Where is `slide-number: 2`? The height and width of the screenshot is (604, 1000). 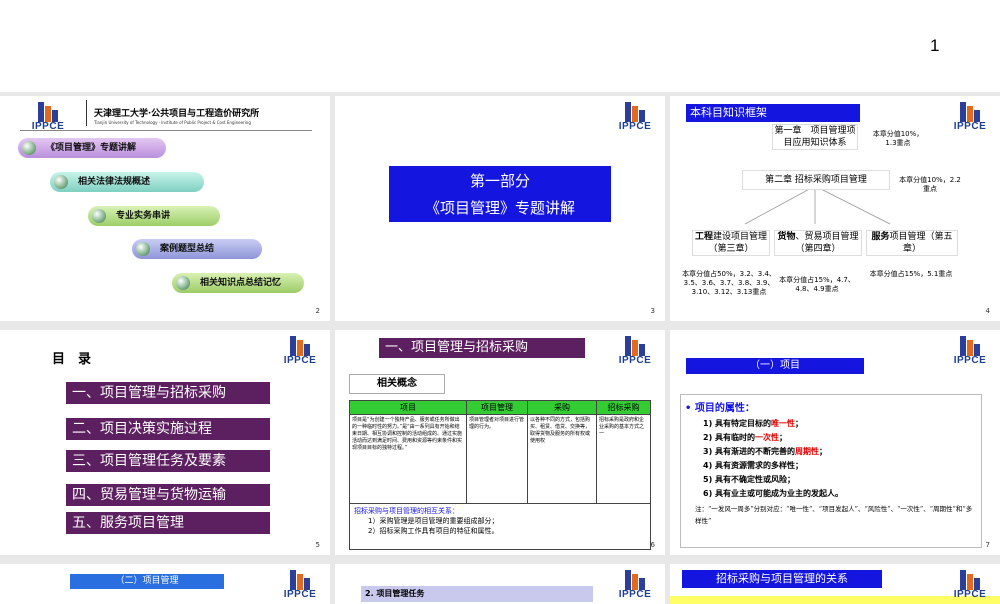 slide-number: 2 is located at coordinates (317, 311).